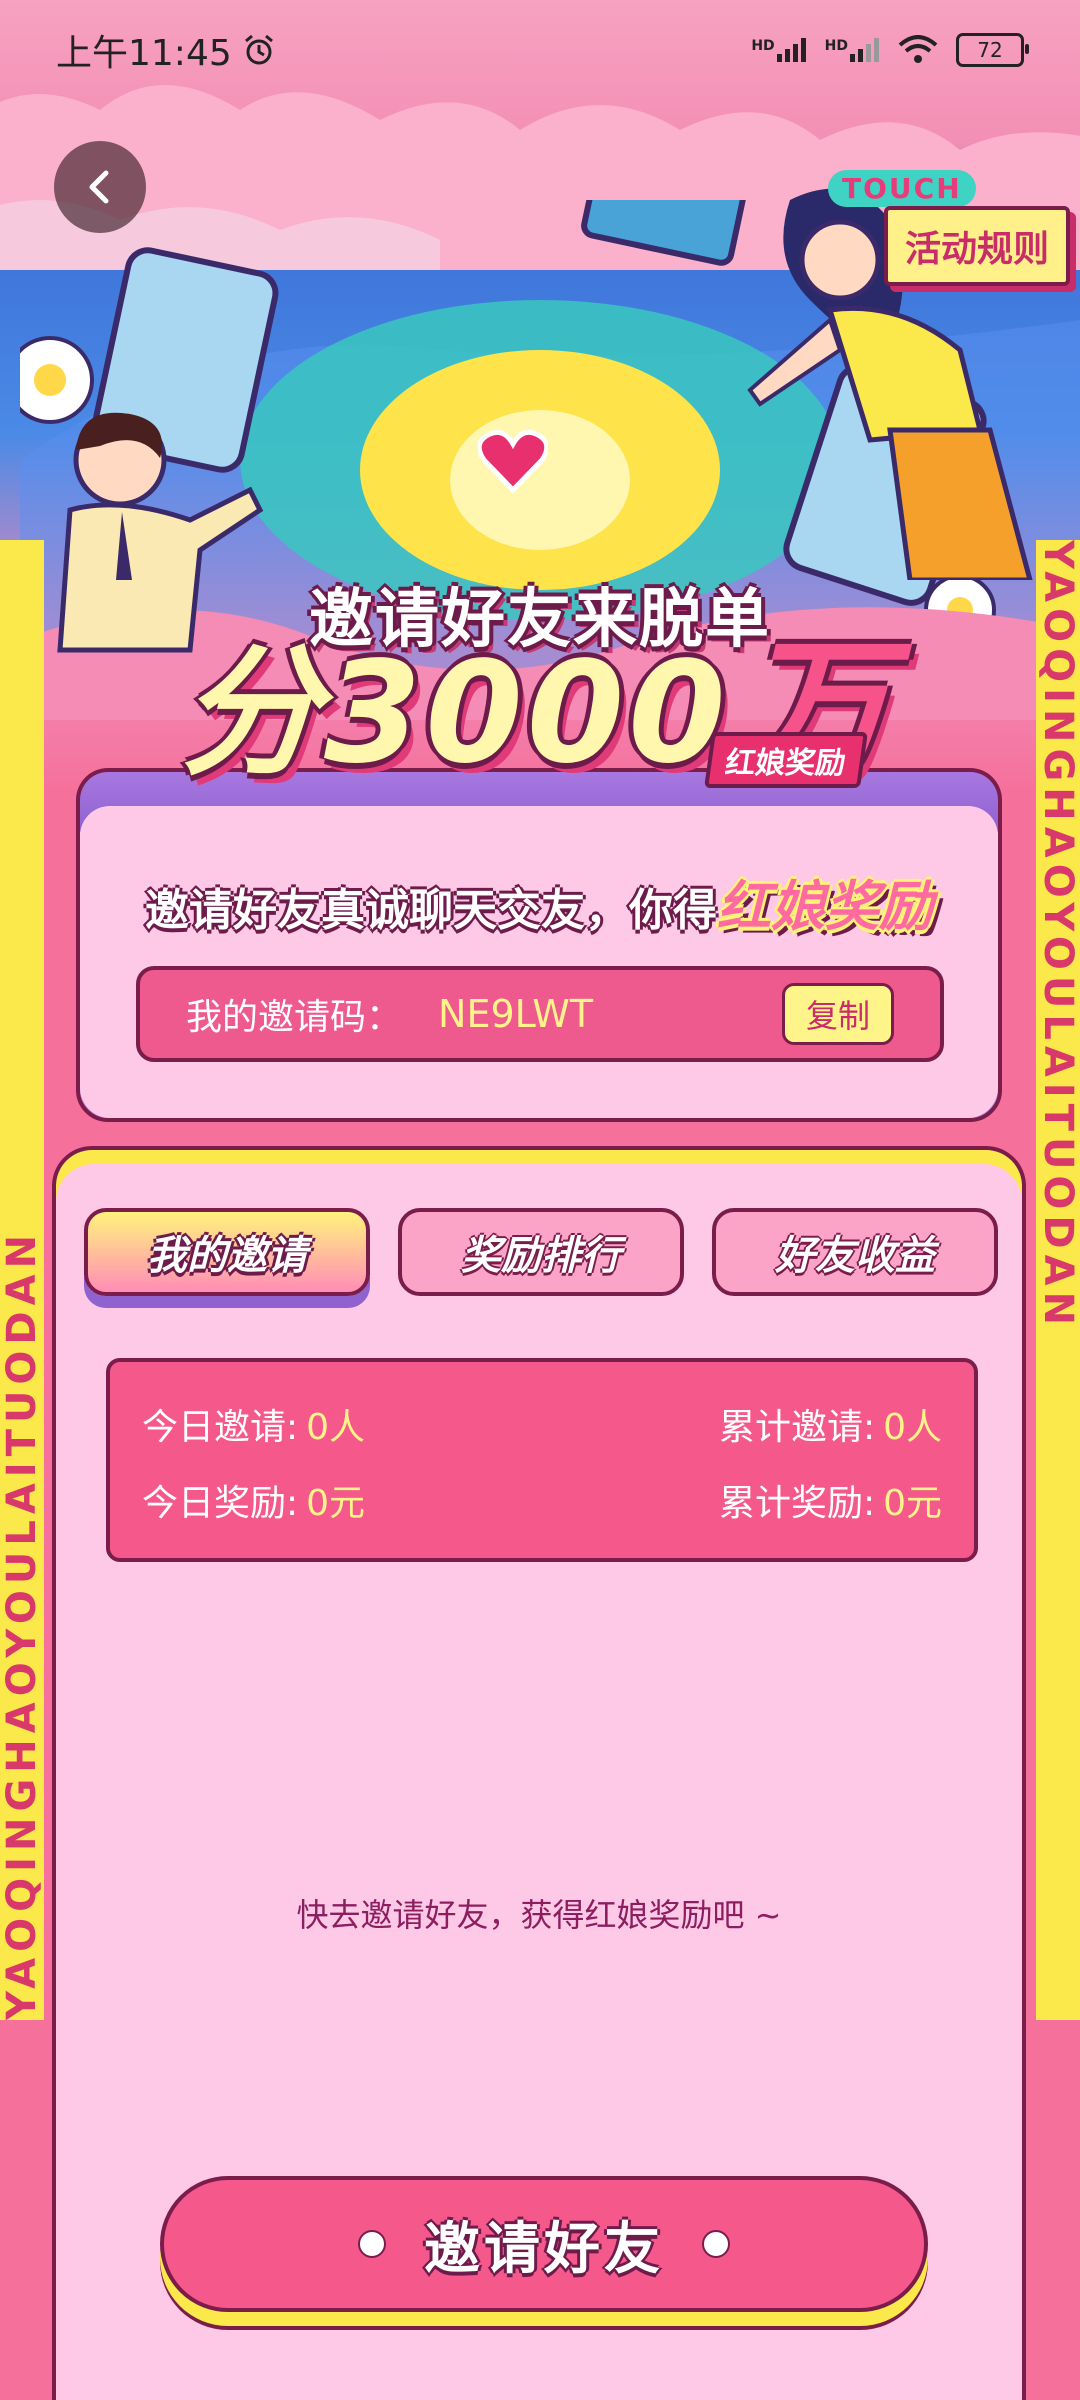  Describe the element at coordinates (797, 1503) in the screenshot. I see `stat-label: 累计奖励:` at that location.